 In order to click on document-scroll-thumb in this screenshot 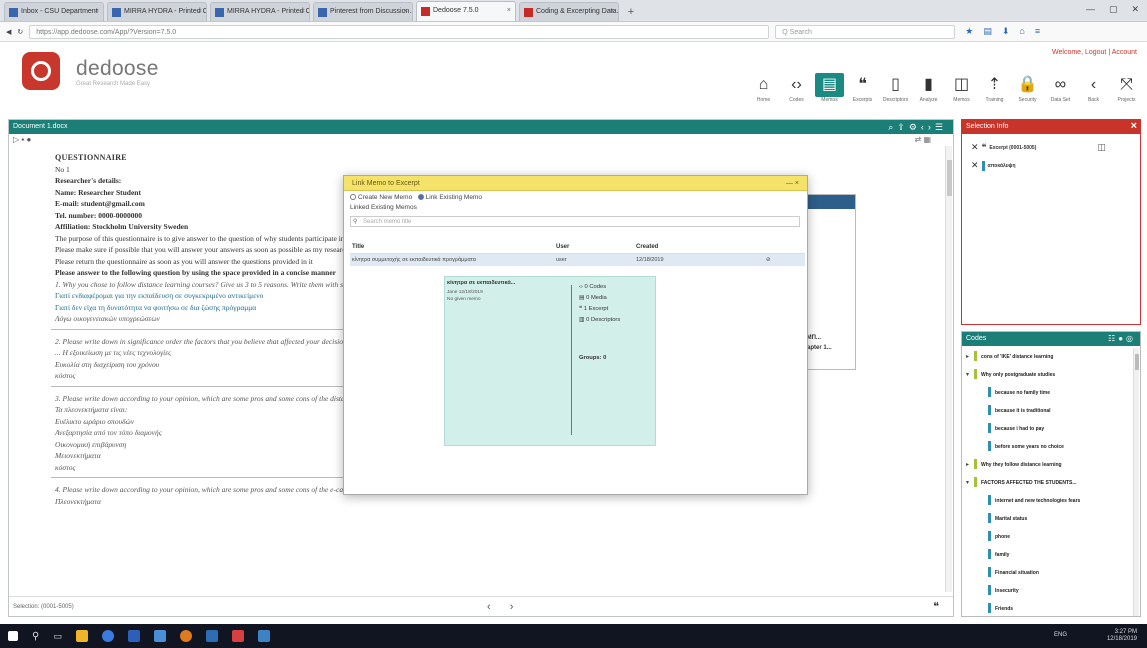, I will do `click(949, 178)`.